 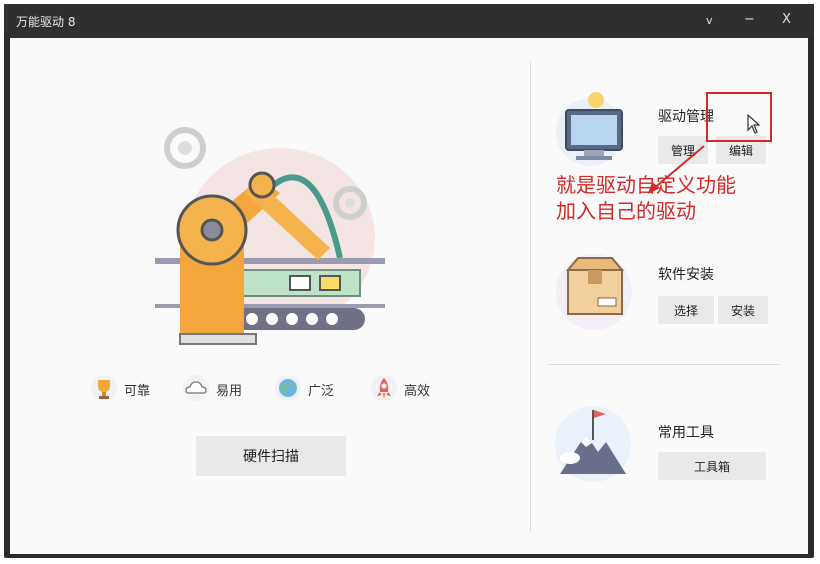 What do you see at coordinates (709, 20) in the screenshot?
I see `dropdown-button: v` at bounding box center [709, 20].